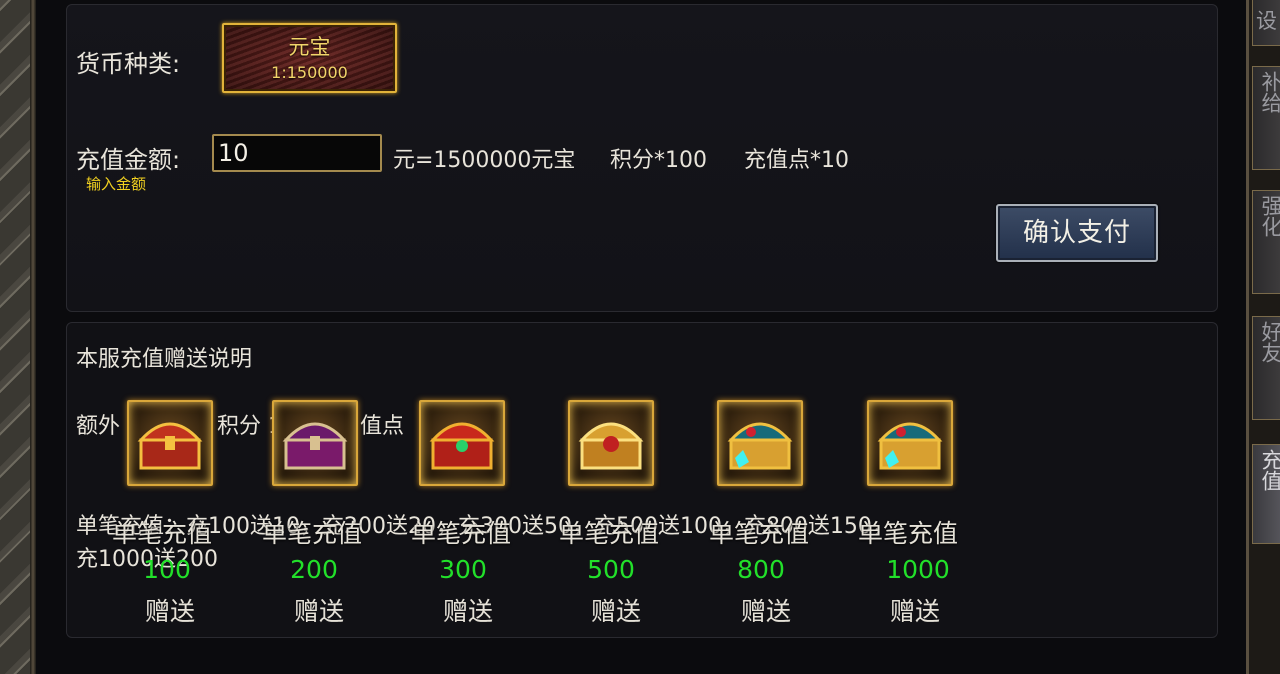  I want to click on currency-rate: 1:150000, so click(309, 72).